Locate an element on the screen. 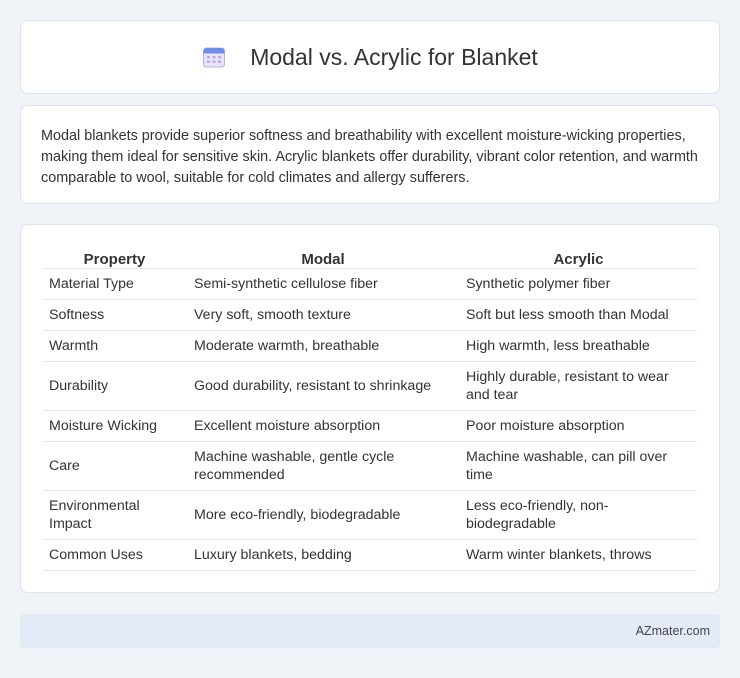 This screenshot has height=678, width=740. cell-acrylic: Synthetic polymer fiber is located at coordinates (577, 284).